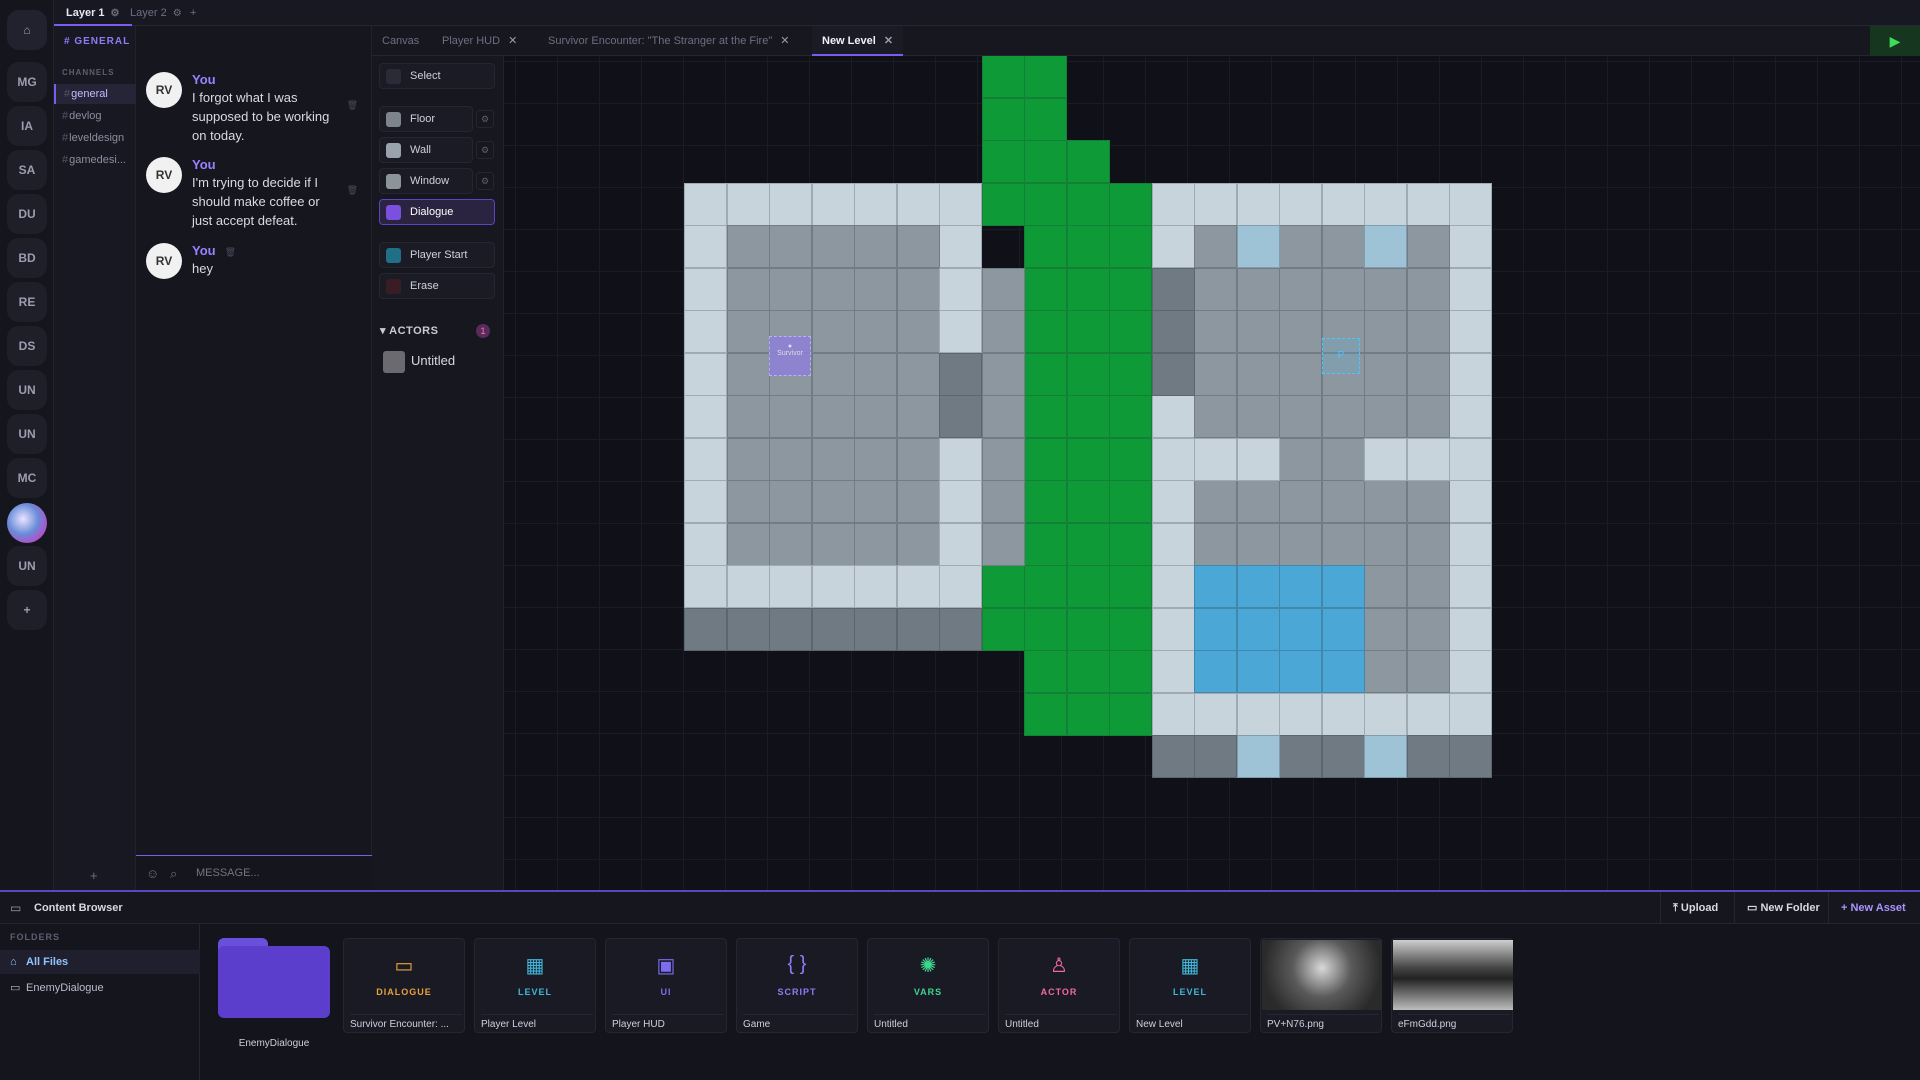 This screenshot has height=1080, width=1920. What do you see at coordinates (666, 985) in the screenshot?
I see `asset-card: ▣ UI Player HUD` at bounding box center [666, 985].